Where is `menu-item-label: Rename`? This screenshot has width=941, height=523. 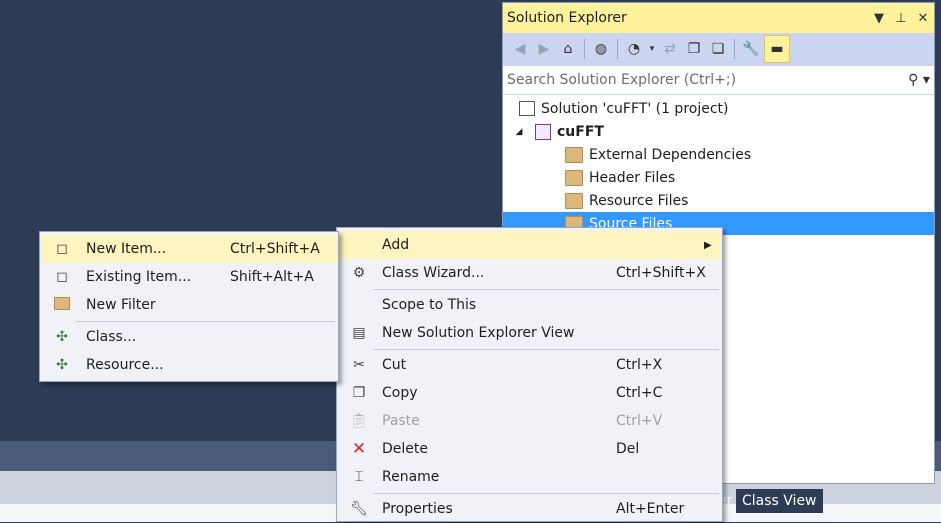 menu-item-label: Rename is located at coordinates (411, 477).